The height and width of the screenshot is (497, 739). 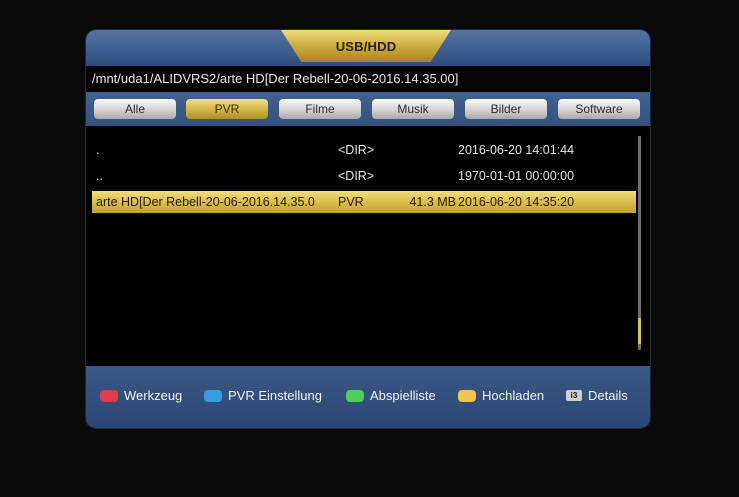 I want to click on window-title: USB/HDD, so click(x=366, y=46).